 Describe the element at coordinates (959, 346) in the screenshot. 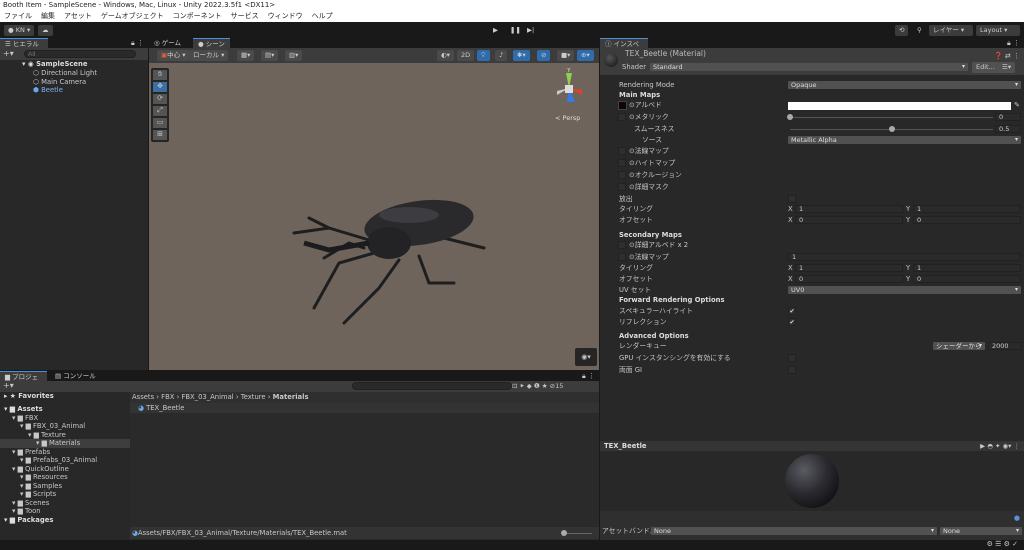

I see `render-queue-dropdown: シェーダーから` at that location.